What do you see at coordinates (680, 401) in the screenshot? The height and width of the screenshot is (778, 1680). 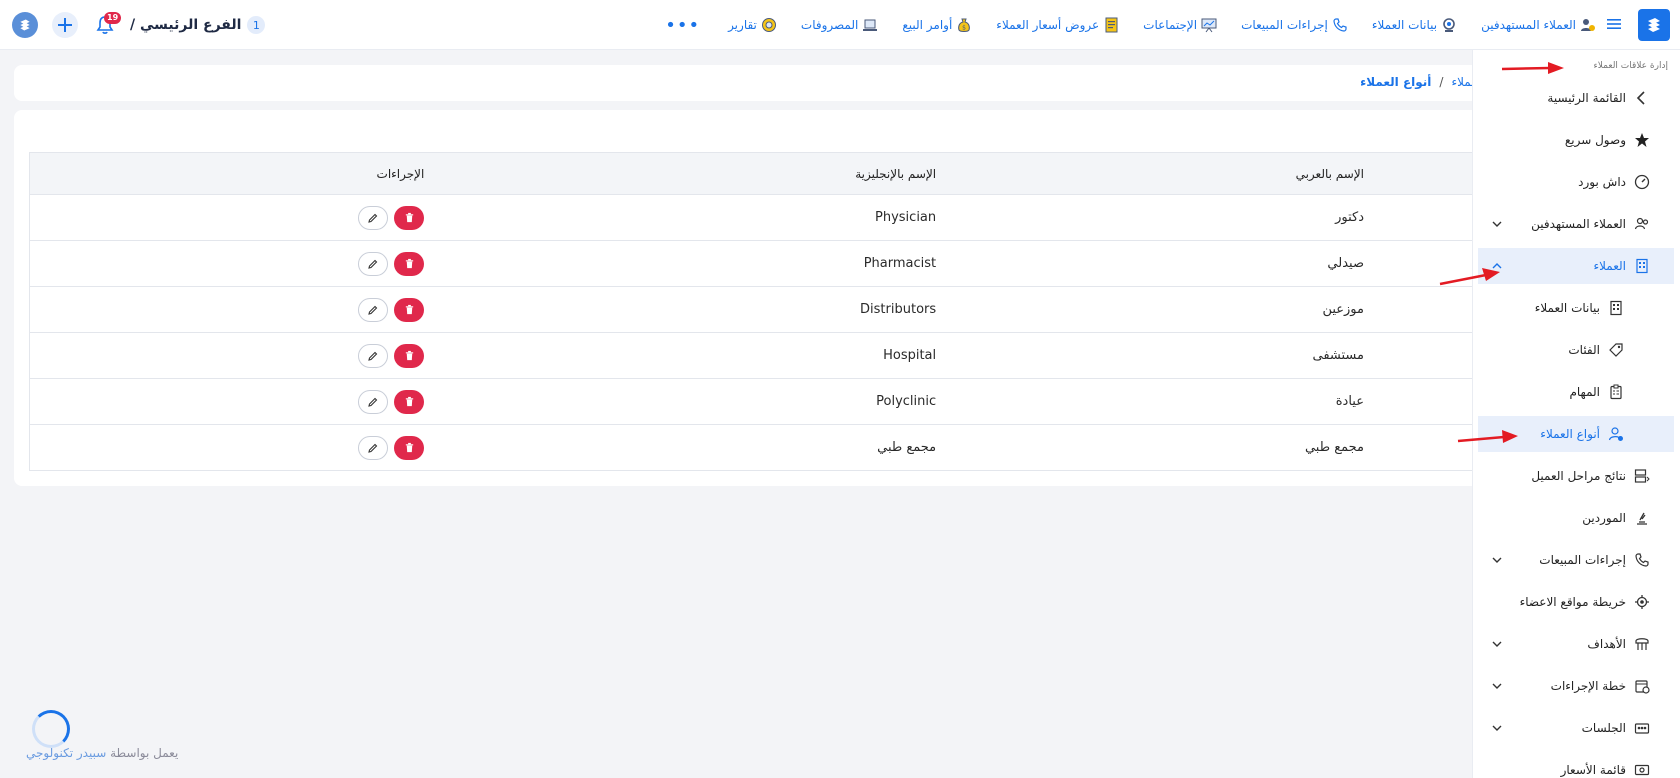 I see `row-english-name: Polyclinic` at bounding box center [680, 401].